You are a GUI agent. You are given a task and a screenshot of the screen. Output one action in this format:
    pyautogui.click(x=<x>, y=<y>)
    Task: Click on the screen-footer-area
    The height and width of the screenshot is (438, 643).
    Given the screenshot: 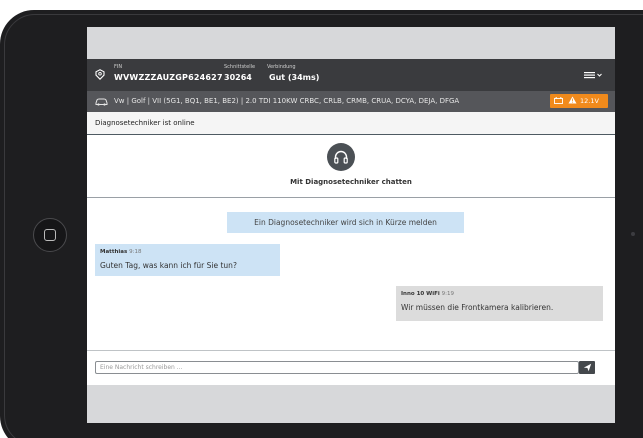 What is the action you would take?
    pyautogui.click(x=351, y=404)
    